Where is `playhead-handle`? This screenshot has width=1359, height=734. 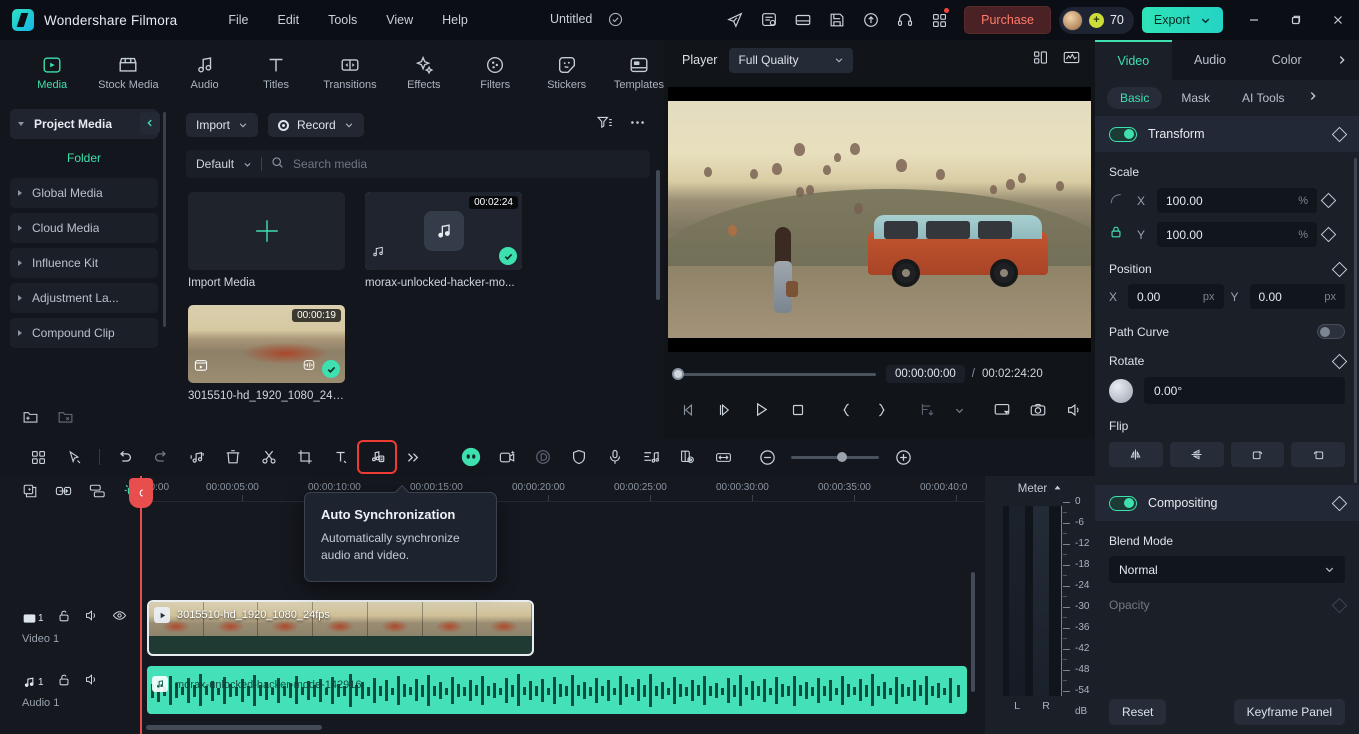
playhead-handle is located at coordinates (141, 493).